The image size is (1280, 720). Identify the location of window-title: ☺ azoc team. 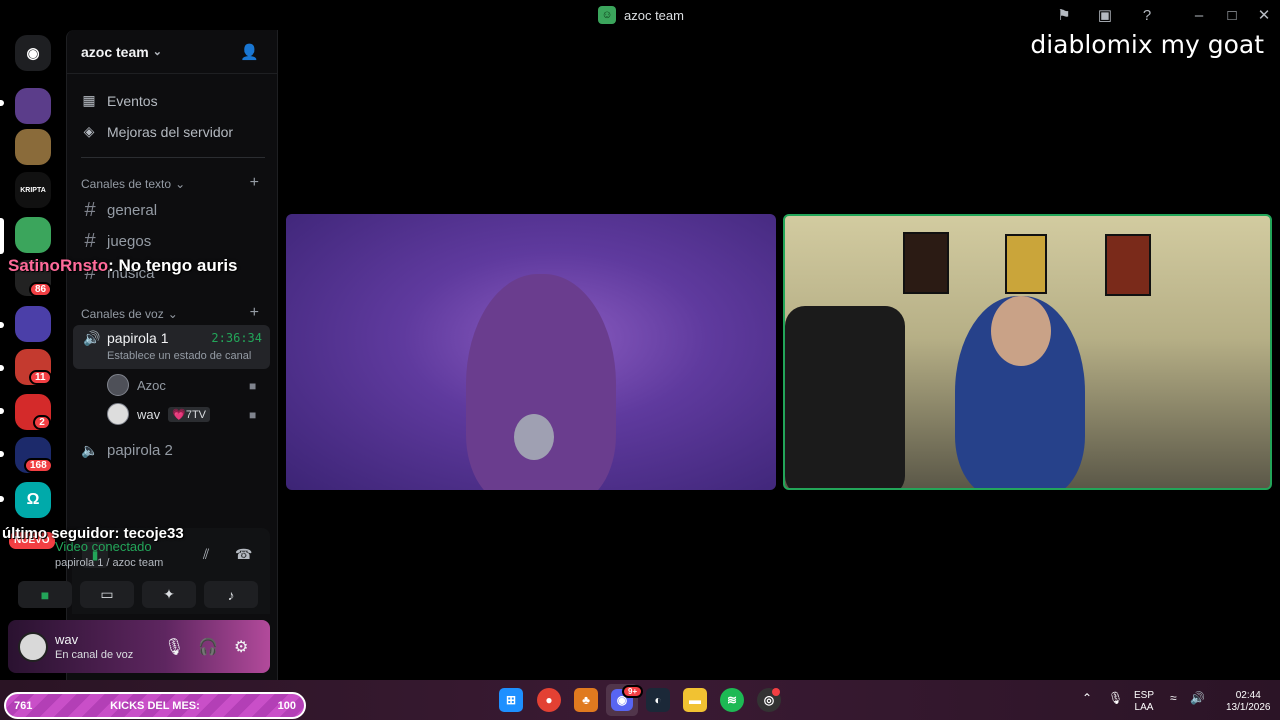
(641, 15).